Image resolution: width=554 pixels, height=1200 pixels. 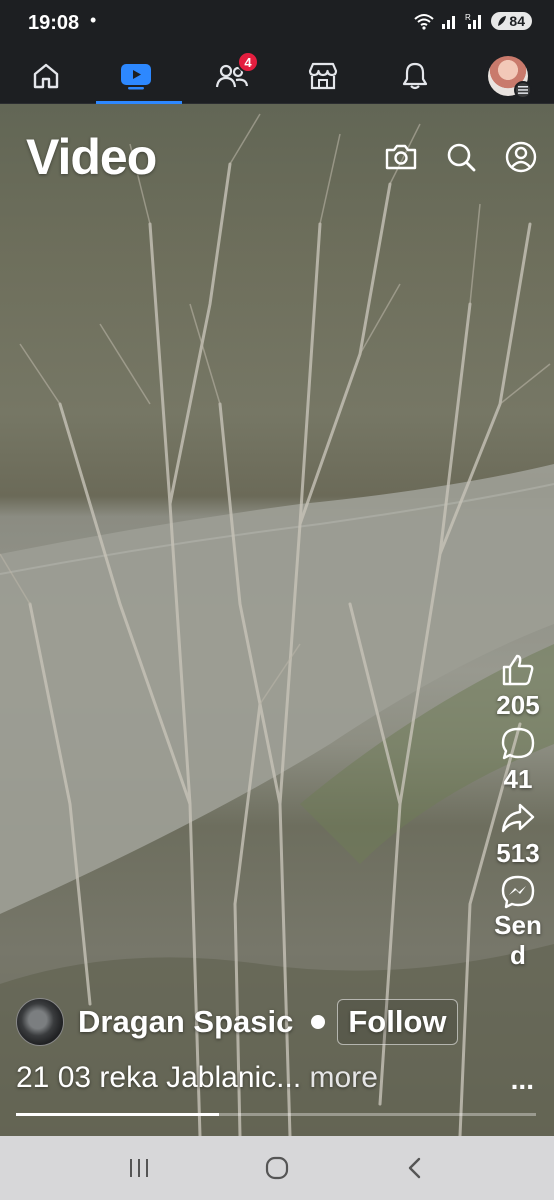 I want to click on camera-button, so click(x=401, y=157).